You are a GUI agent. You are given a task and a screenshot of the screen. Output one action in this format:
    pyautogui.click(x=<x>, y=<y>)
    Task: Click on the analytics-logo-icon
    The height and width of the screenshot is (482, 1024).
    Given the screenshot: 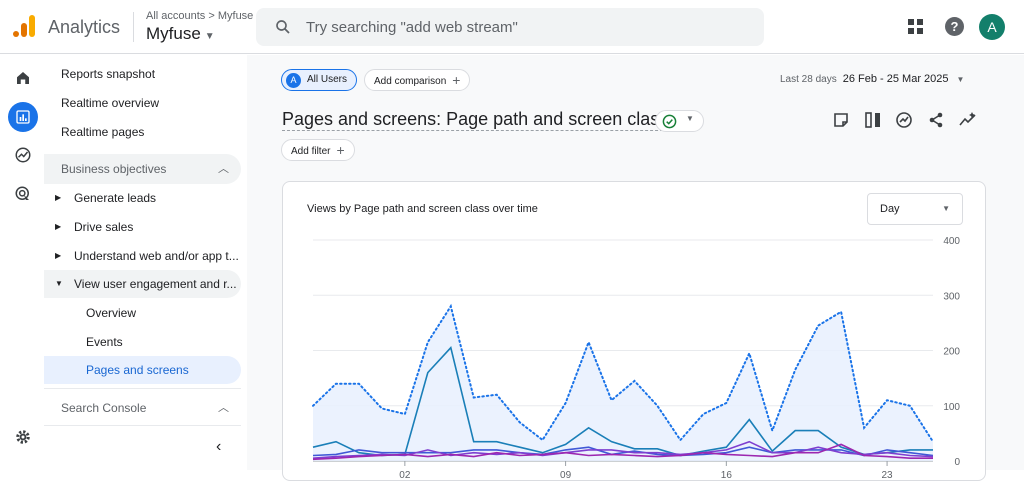 What is the action you would take?
    pyautogui.click(x=24, y=26)
    